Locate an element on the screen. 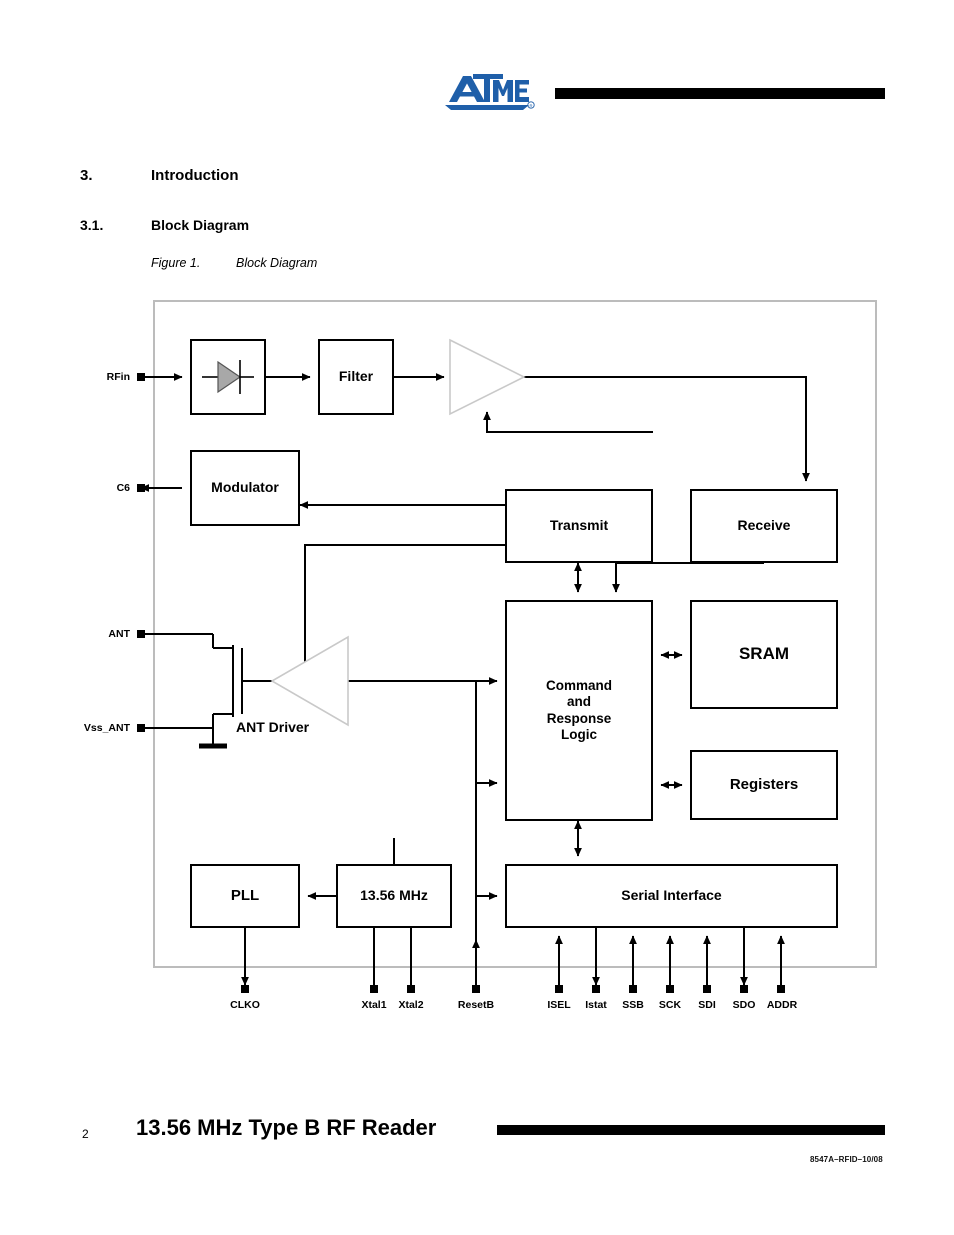  pin-square-addr is located at coordinates (781, 989).